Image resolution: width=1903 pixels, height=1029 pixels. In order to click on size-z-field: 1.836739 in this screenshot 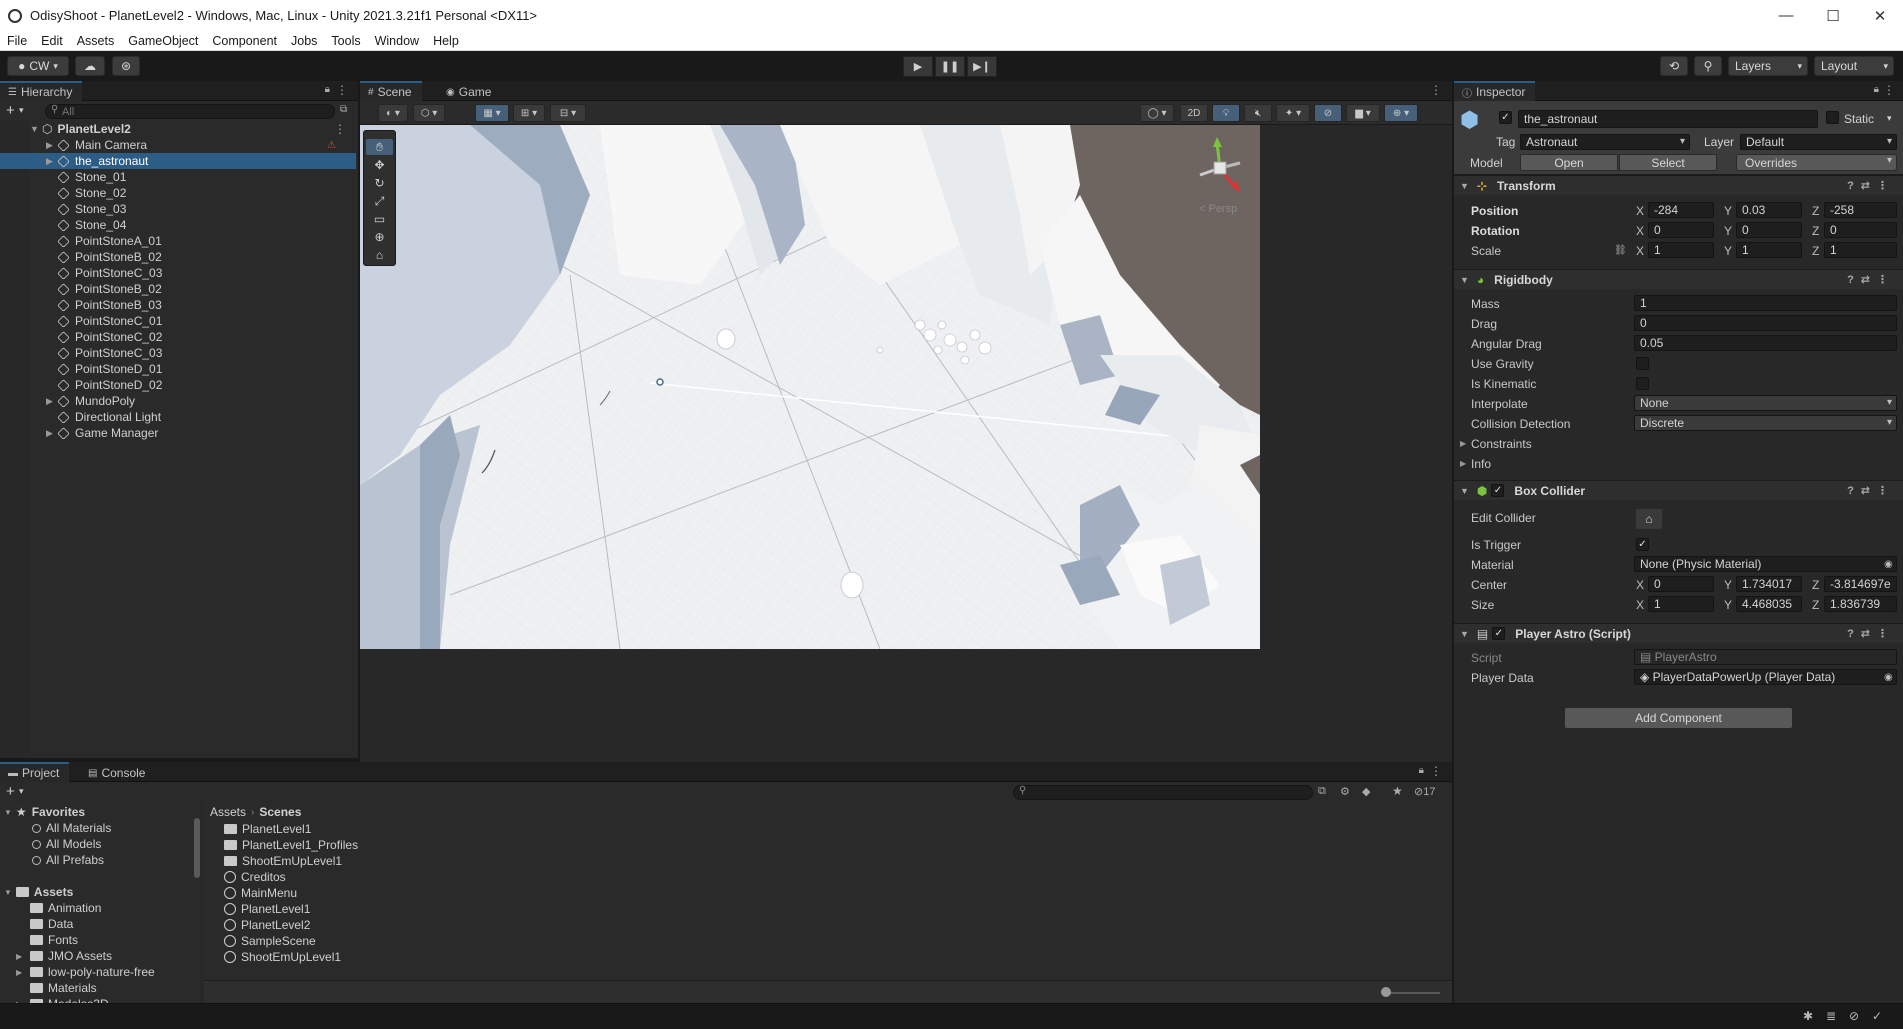, I will do `click(1860, 604)`.